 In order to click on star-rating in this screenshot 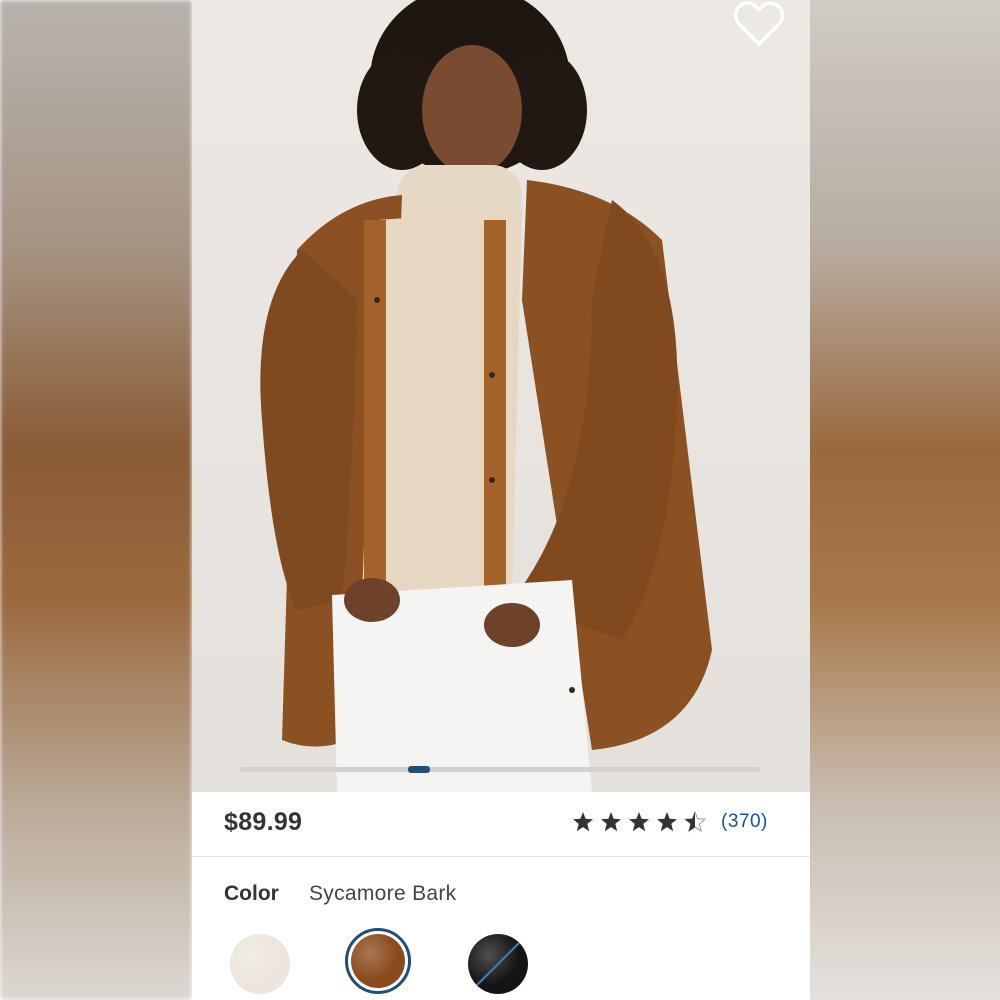, I will do `click(639, 822)`.